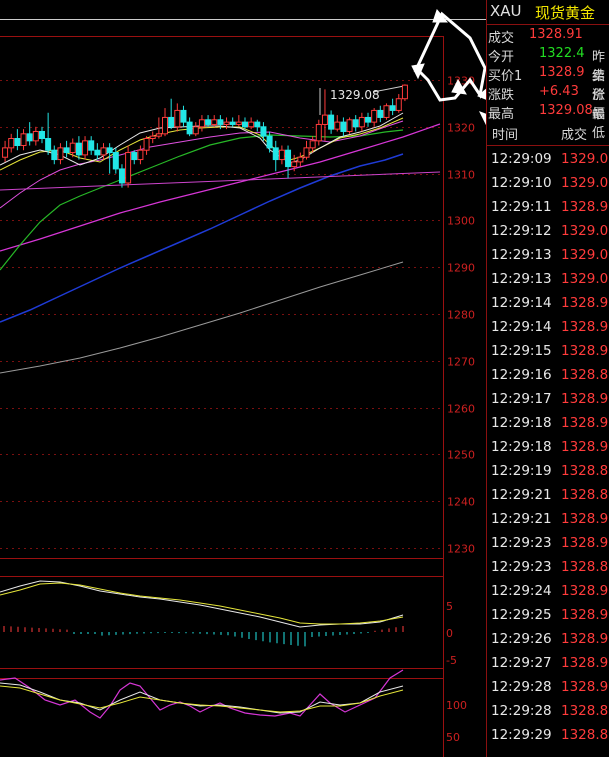  Describe the element at coordinates (521, 183) in the screenshot. I see `tick-time: 12:29:10` at that location.